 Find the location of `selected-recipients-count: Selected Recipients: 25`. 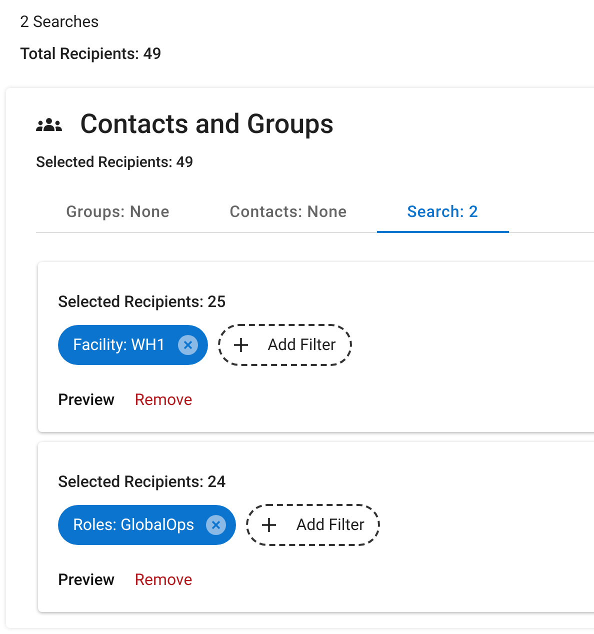

selected-recipients-count: Selected Recipients: 25 is located at coordinates (142, 302).